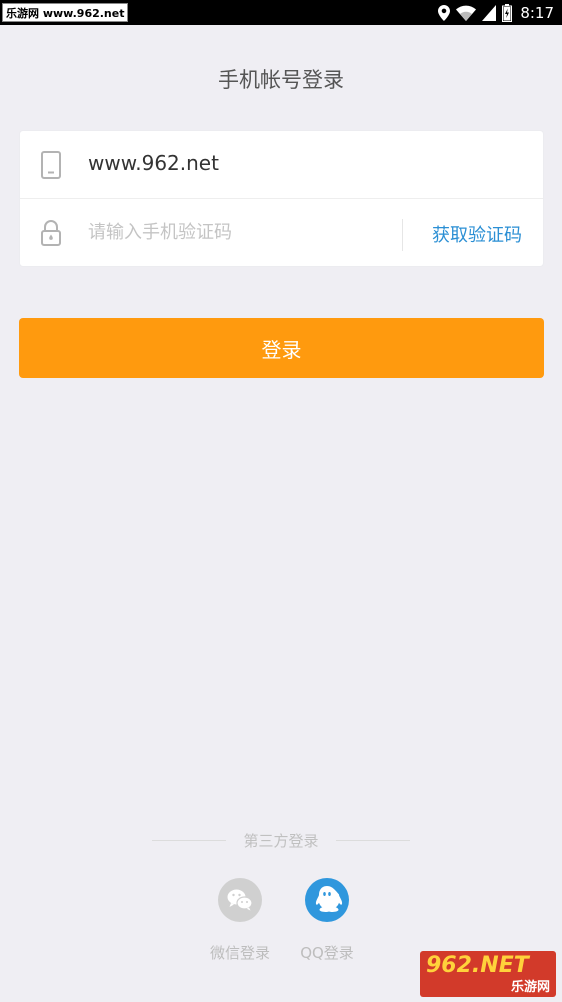  I want to click on qq-circle, so click(327, 900).